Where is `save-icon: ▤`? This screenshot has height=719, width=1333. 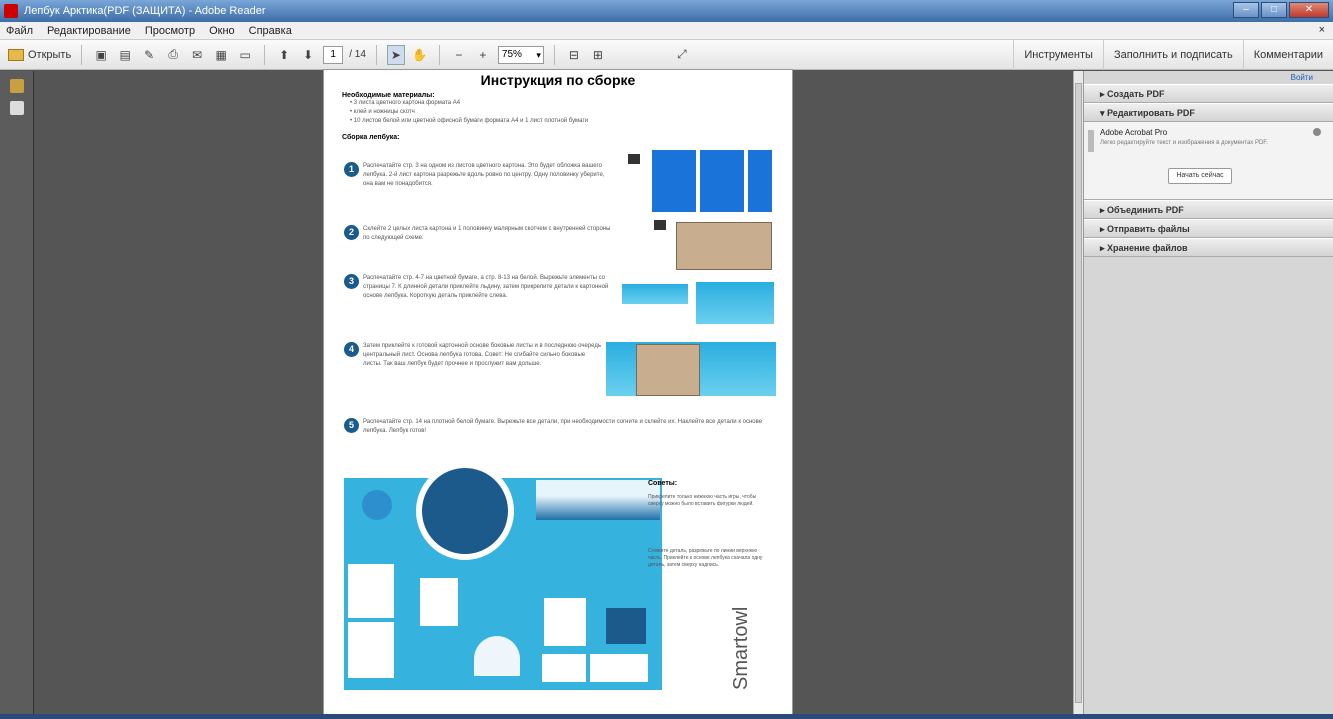 save-icon: ▤ is located at coordinates (125, 55).